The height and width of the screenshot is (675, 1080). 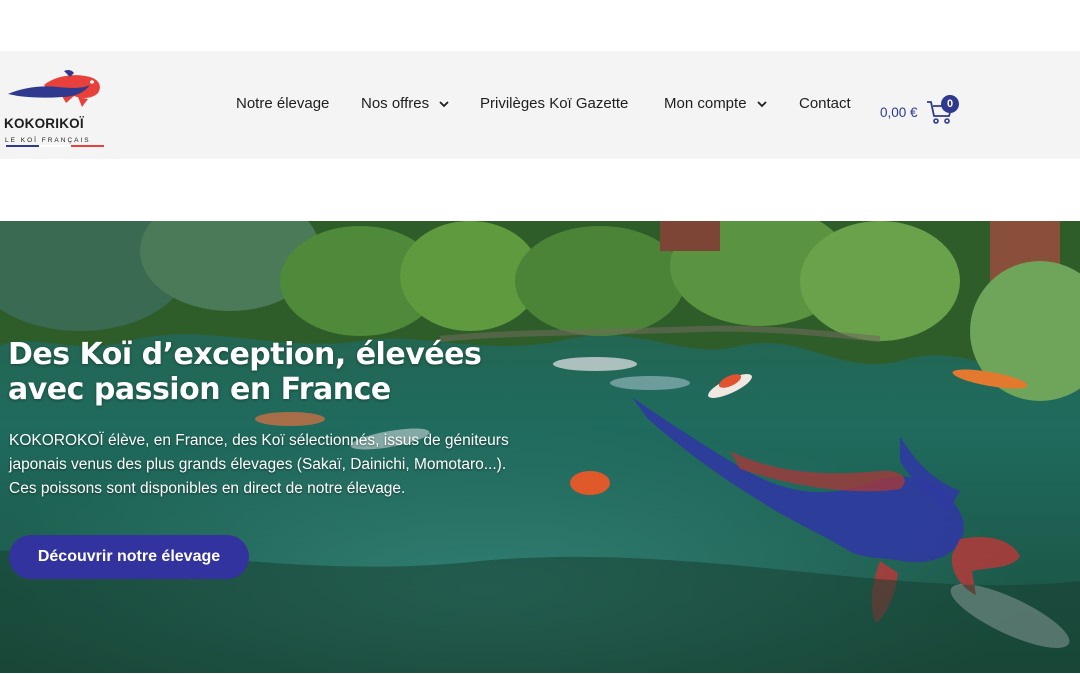 I want to click on brand-logo: KOKORIKOÏ LE KOÏ FRANÇAIS, so click(x=56, y=106).